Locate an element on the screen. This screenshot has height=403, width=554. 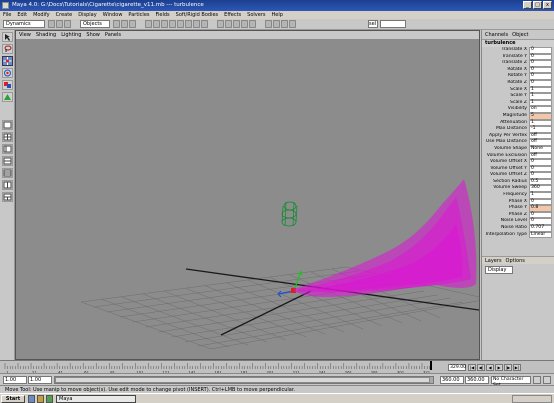
quick-select-field is located at coordinates (393, 24).